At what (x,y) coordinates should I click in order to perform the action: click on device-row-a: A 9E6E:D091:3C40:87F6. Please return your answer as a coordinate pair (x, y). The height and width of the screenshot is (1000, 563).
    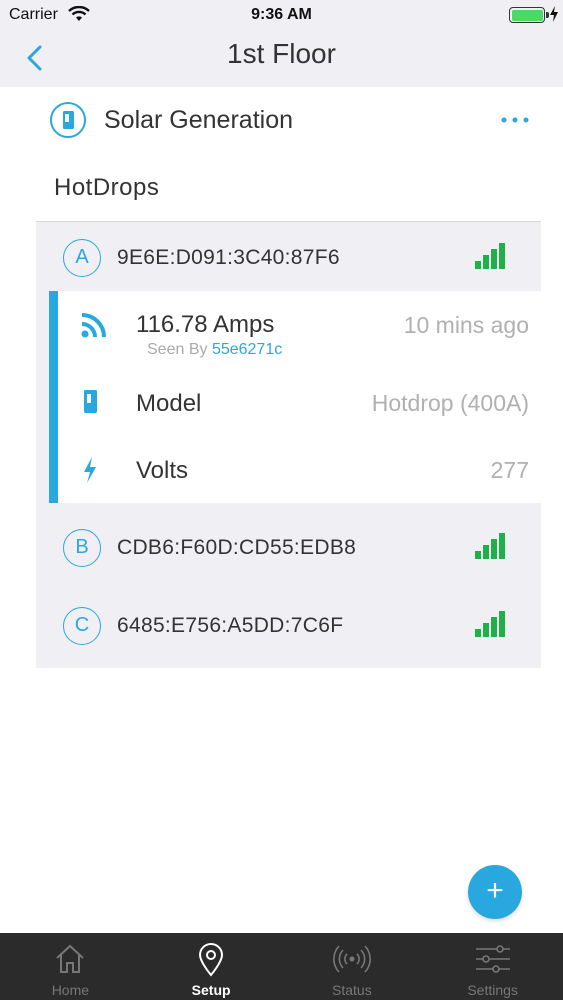
    Looking at the image, I should click on (288, 255).